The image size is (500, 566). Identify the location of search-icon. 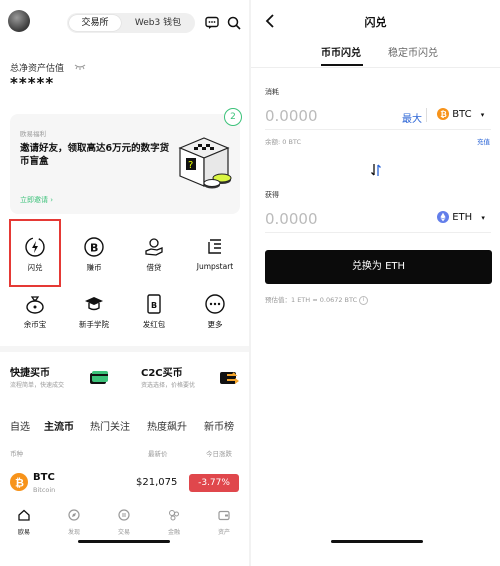
(234, 23).